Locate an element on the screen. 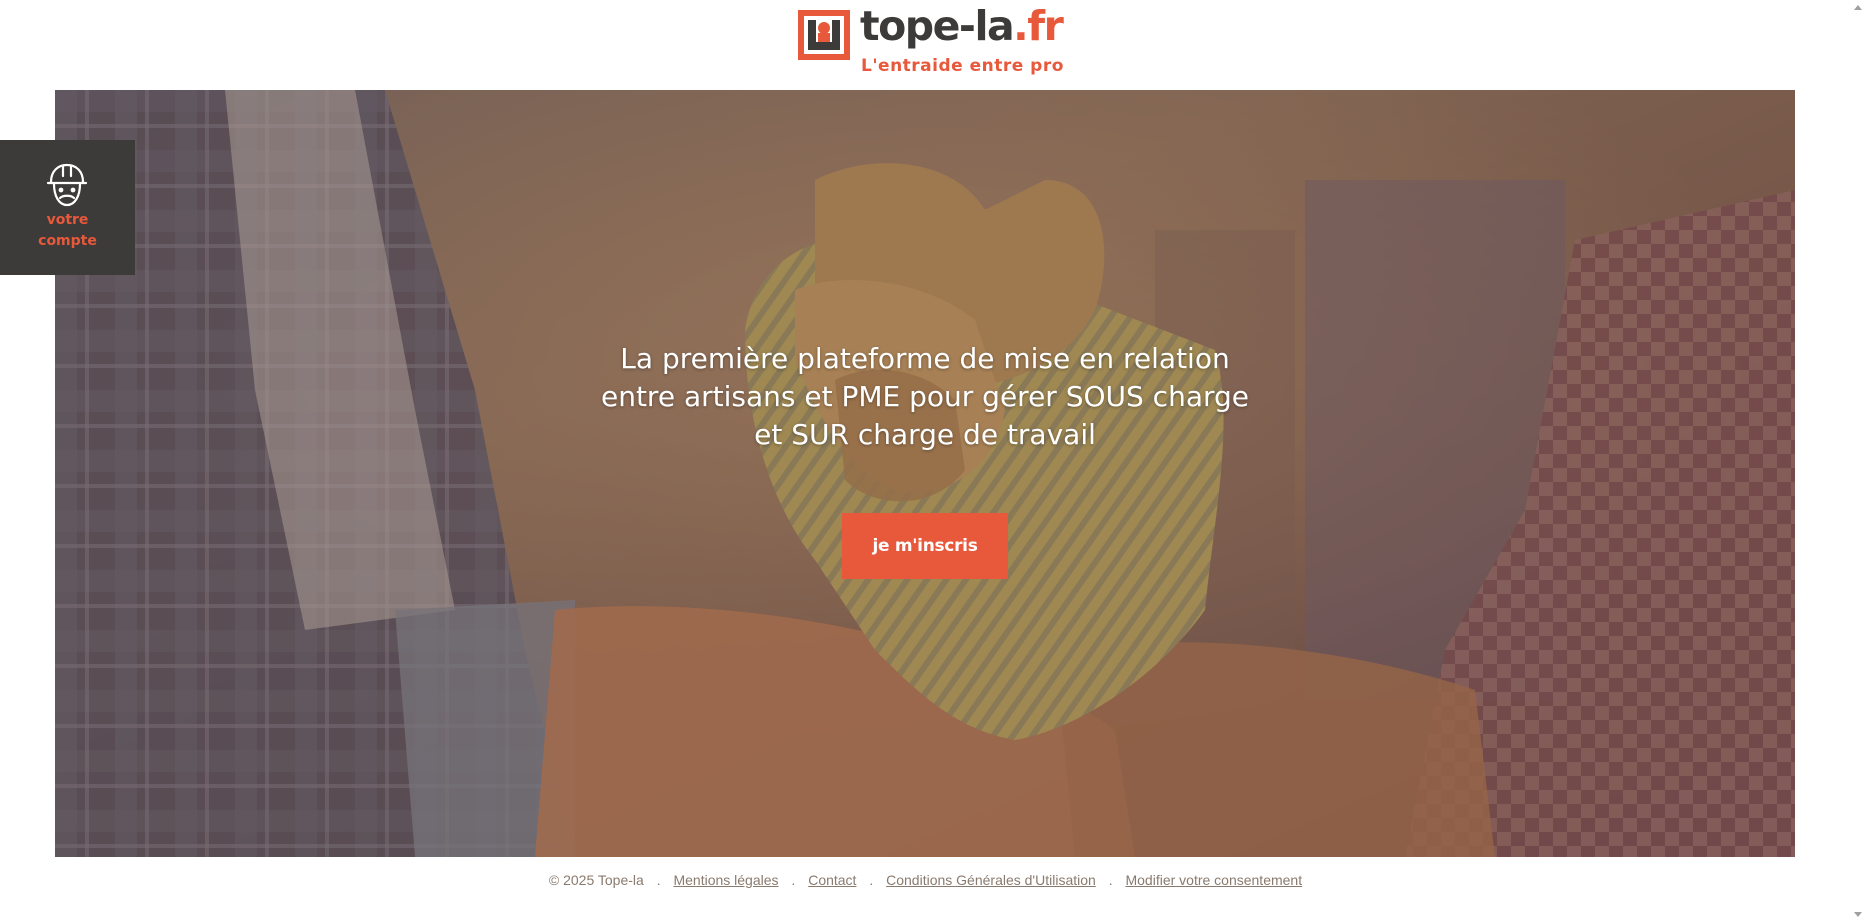  signup-button: je m'inscris is located at coordinates (925, 546).